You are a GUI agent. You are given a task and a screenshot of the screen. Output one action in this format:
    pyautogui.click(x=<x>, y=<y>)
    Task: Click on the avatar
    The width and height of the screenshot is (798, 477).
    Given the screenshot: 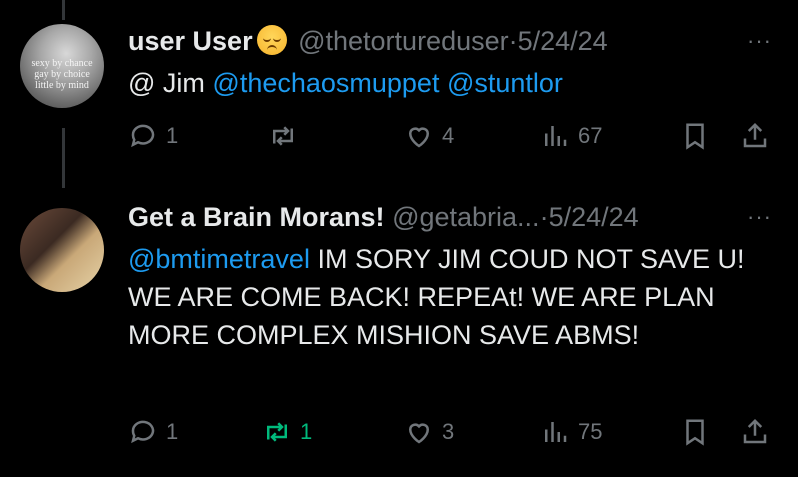 What is the action you would take?
    pyautogui.click(x=62, y=250)
    